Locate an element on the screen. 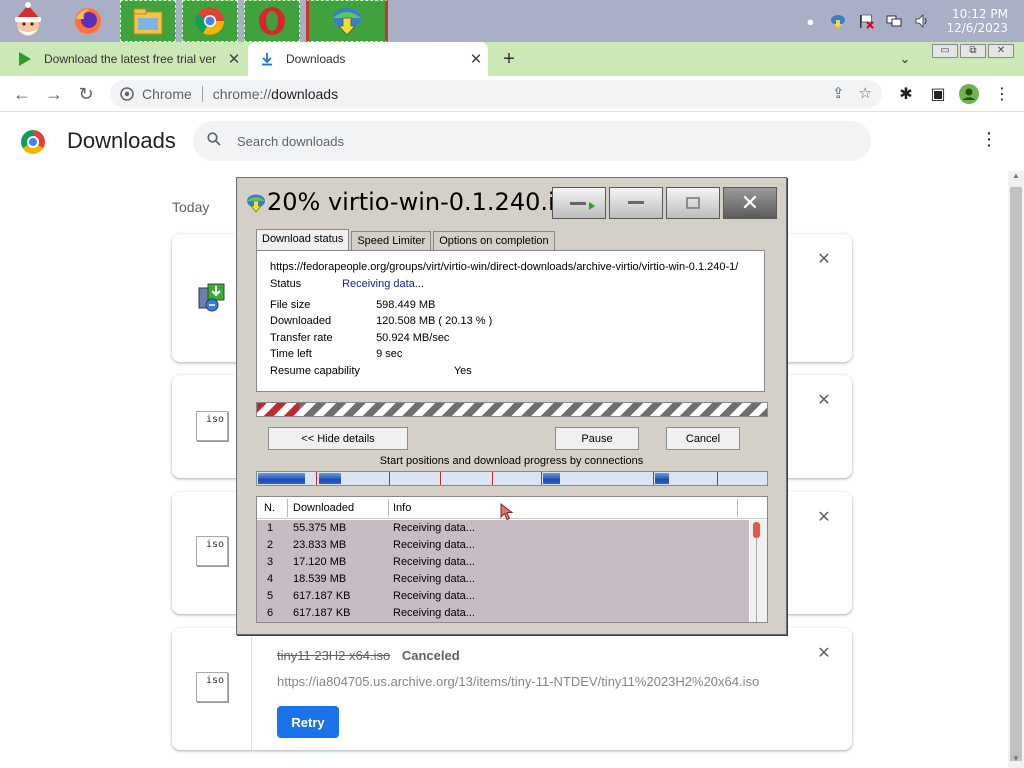  idm-dialog-title: 20% virtio-win-0.1.240.iso is located at coordinates (409, 202).